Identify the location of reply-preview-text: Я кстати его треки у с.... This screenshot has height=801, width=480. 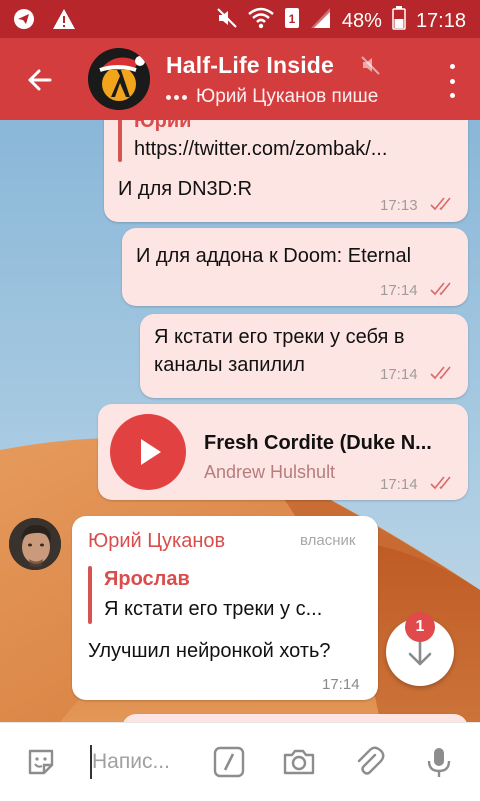
(213, 609).